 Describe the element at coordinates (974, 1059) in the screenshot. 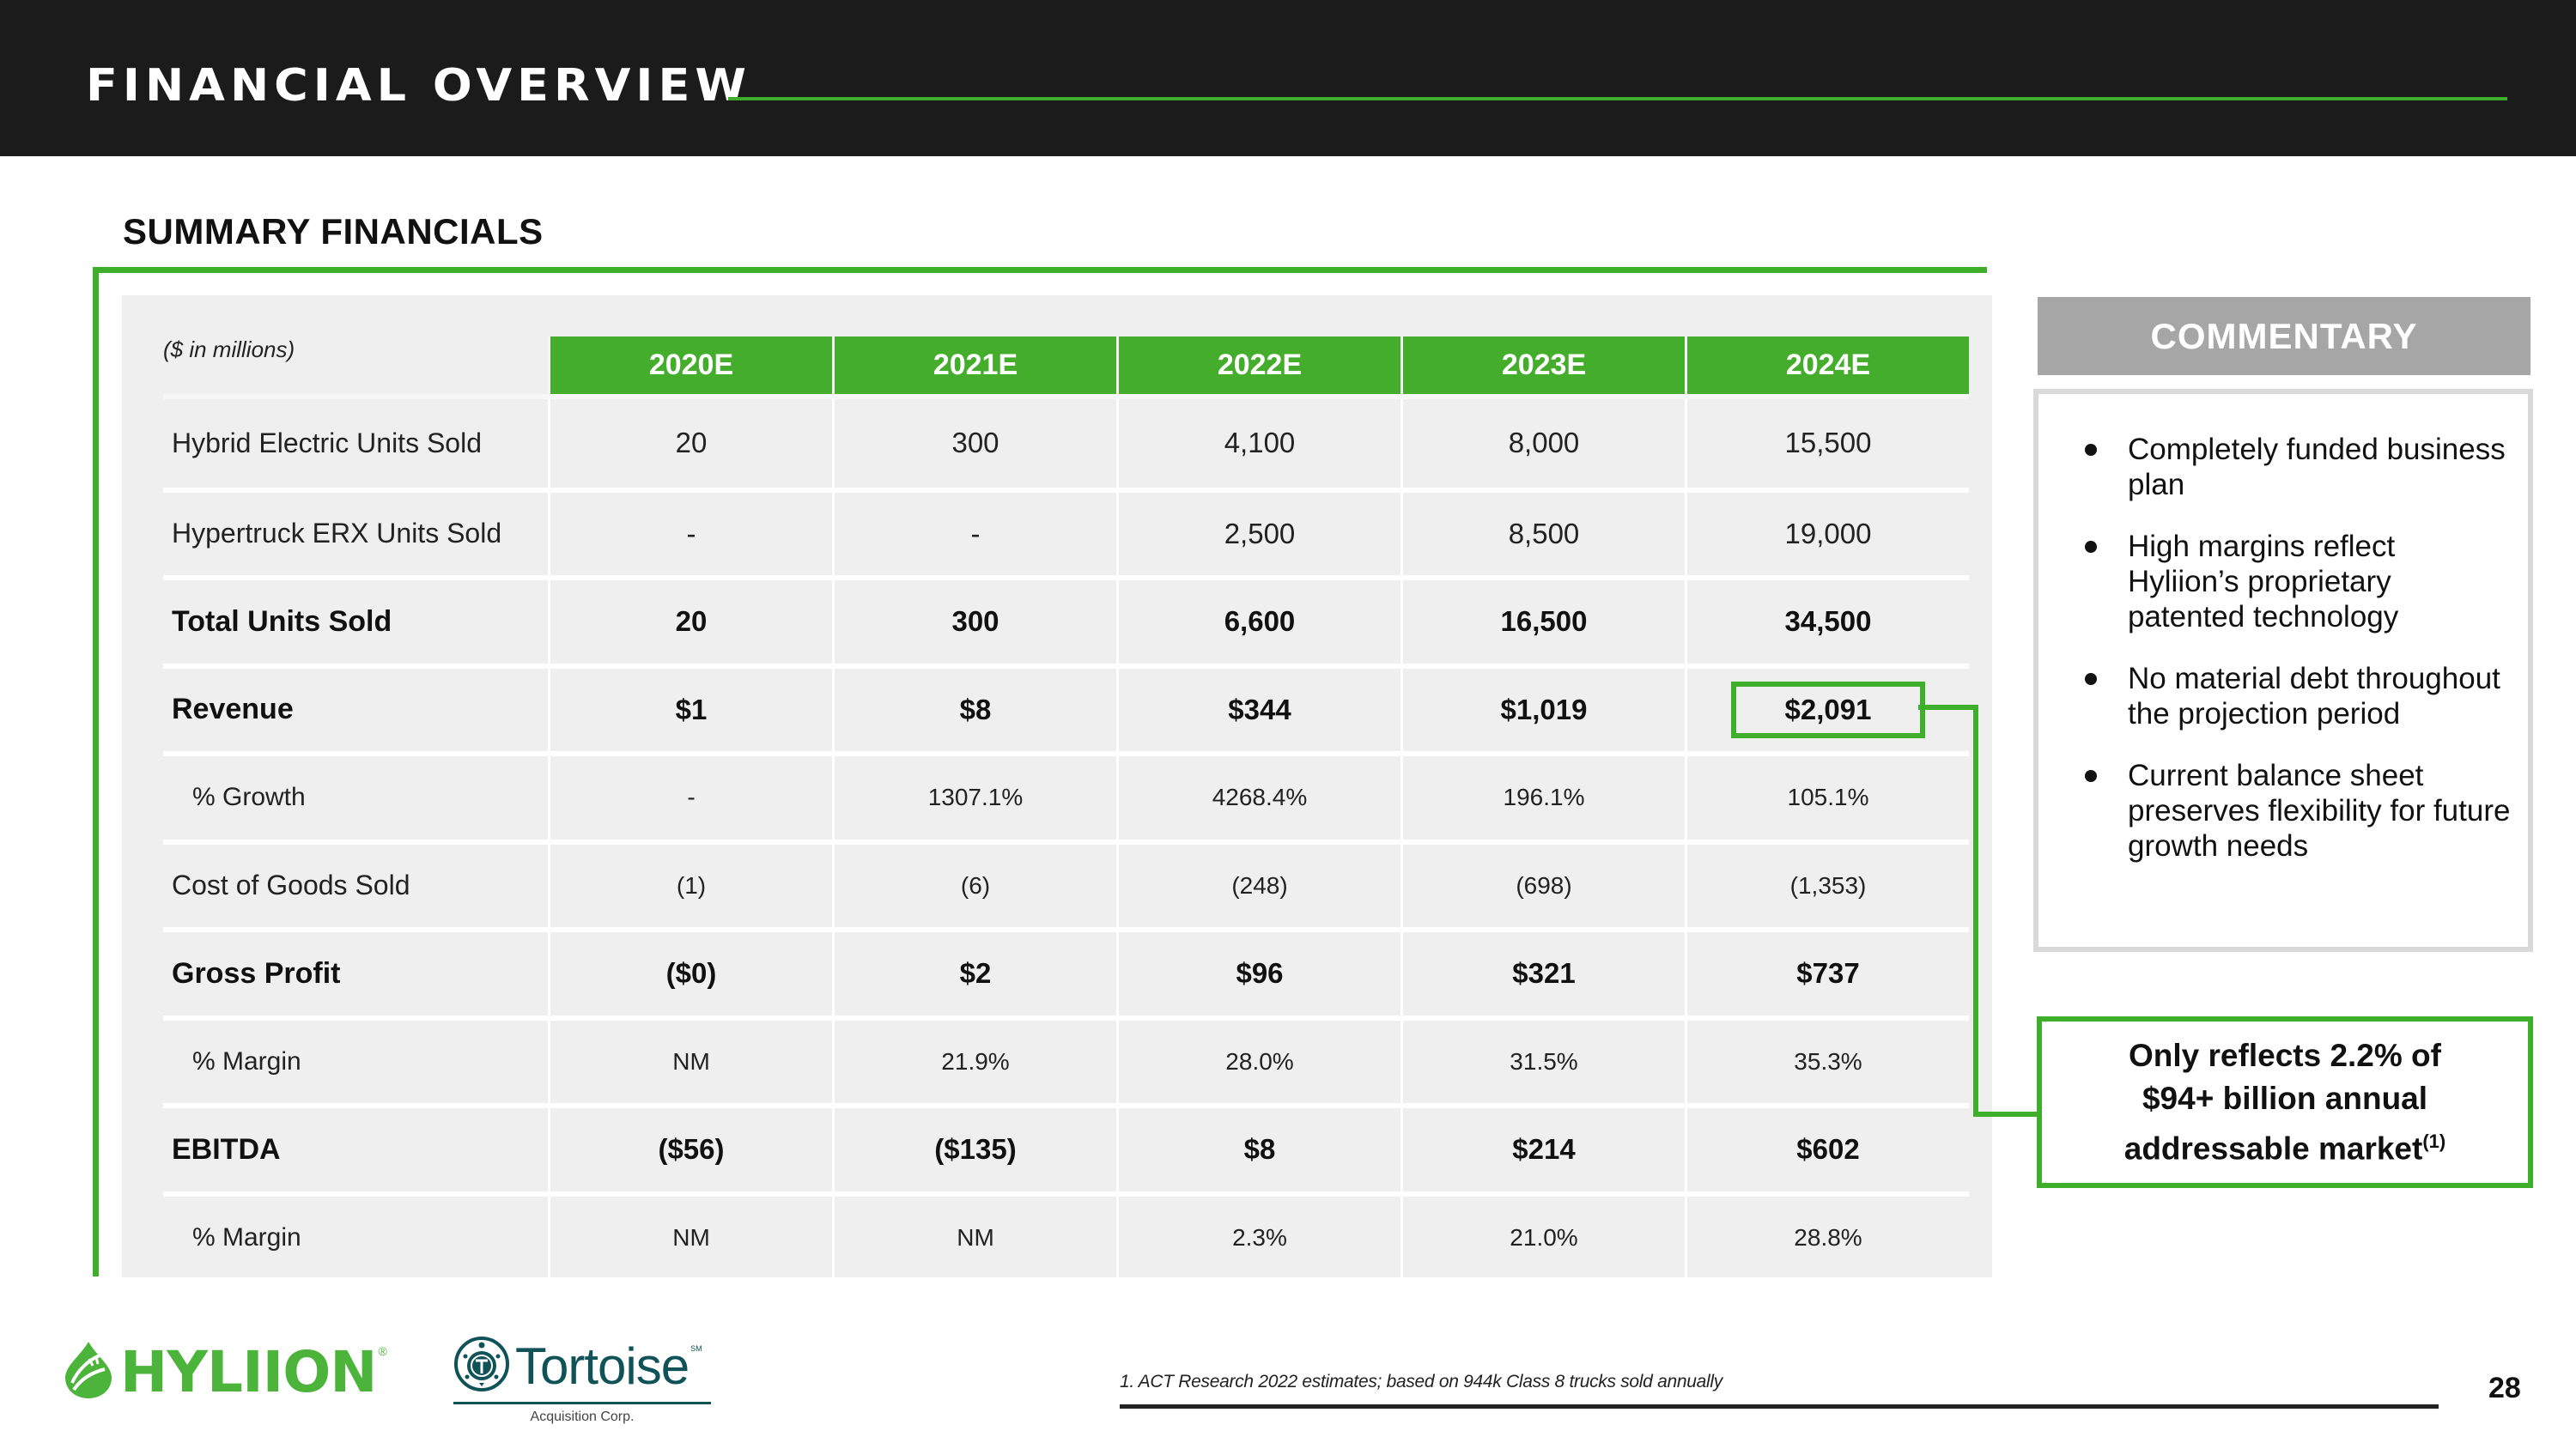

I see `table-cell: 21.9%` at that location.